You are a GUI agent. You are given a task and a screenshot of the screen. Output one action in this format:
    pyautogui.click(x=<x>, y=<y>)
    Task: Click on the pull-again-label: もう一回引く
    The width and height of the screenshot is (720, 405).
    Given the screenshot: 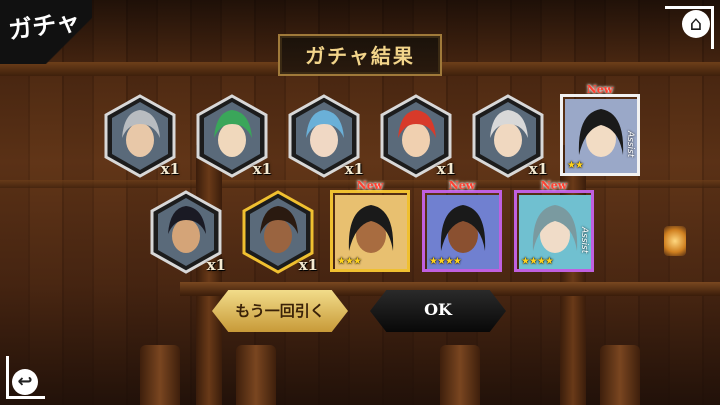 What is the action you would take?
    pyautogui.click(x=280, y=311)
    